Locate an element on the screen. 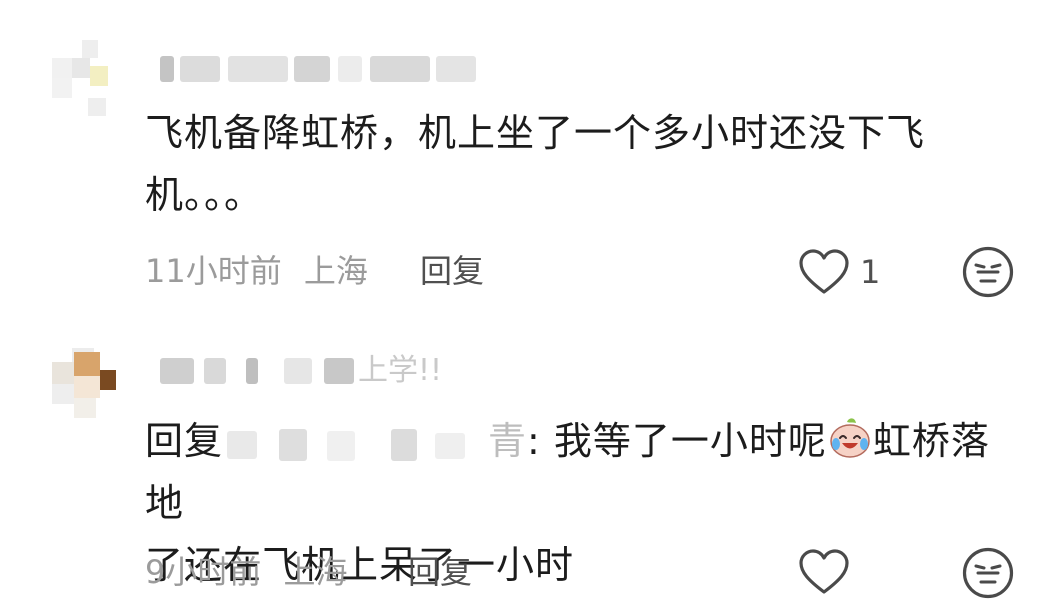 Image resolution: width=1062 pixels, height=606 pixels. comment-meta: 11小时前 上海 is located at coordinates (256, 271).